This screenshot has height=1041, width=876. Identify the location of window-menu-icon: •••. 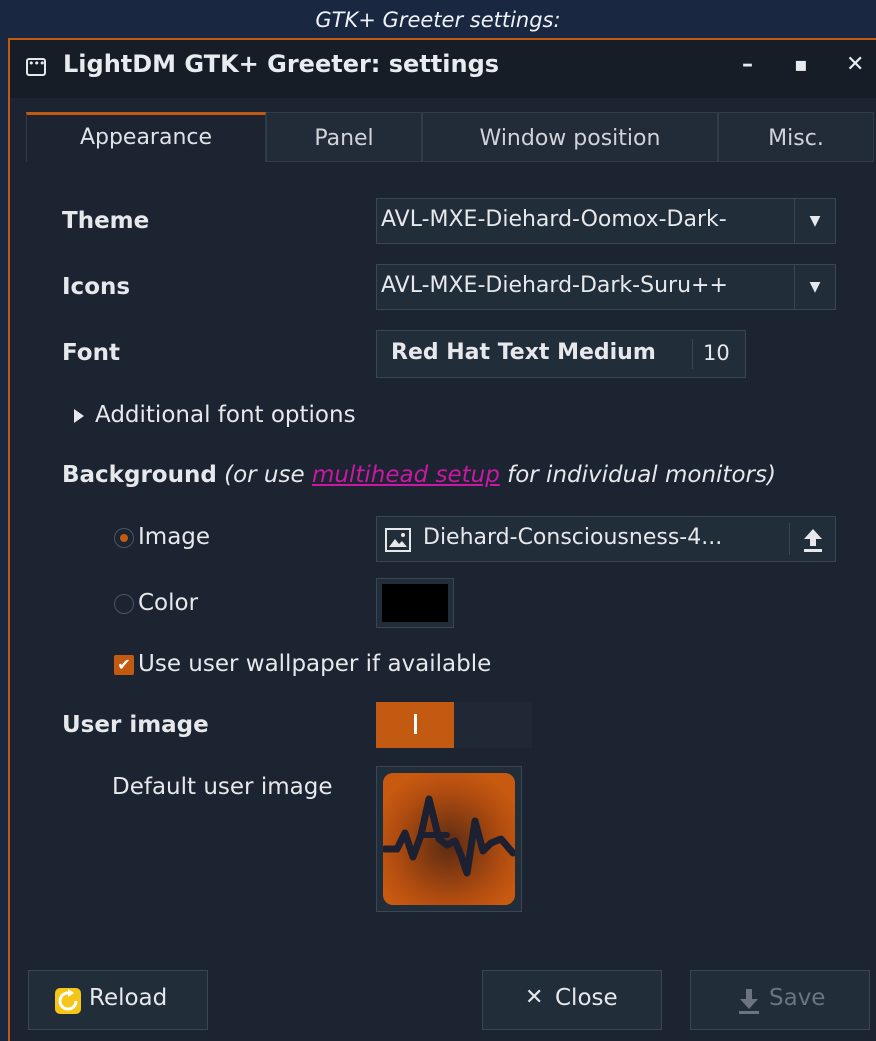
(36, 67).